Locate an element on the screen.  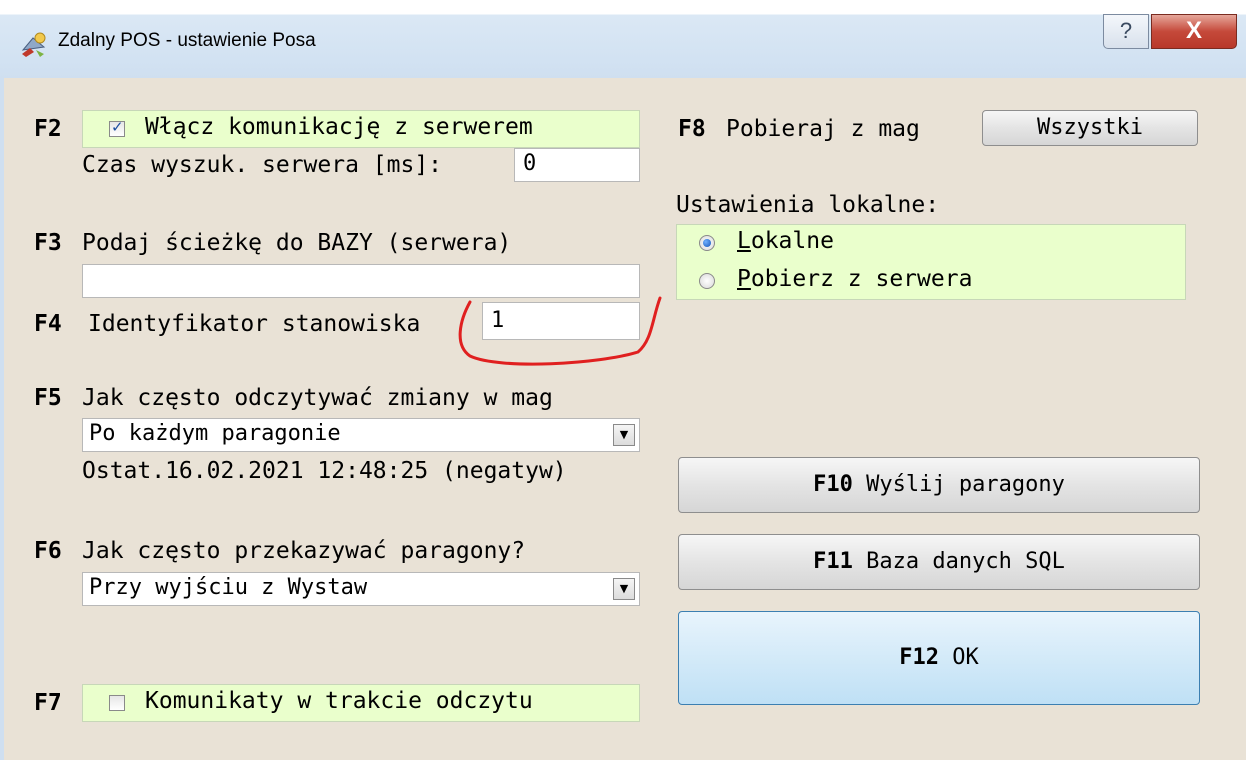
f2-key-label: F2 is located at coordinates (48, 129).